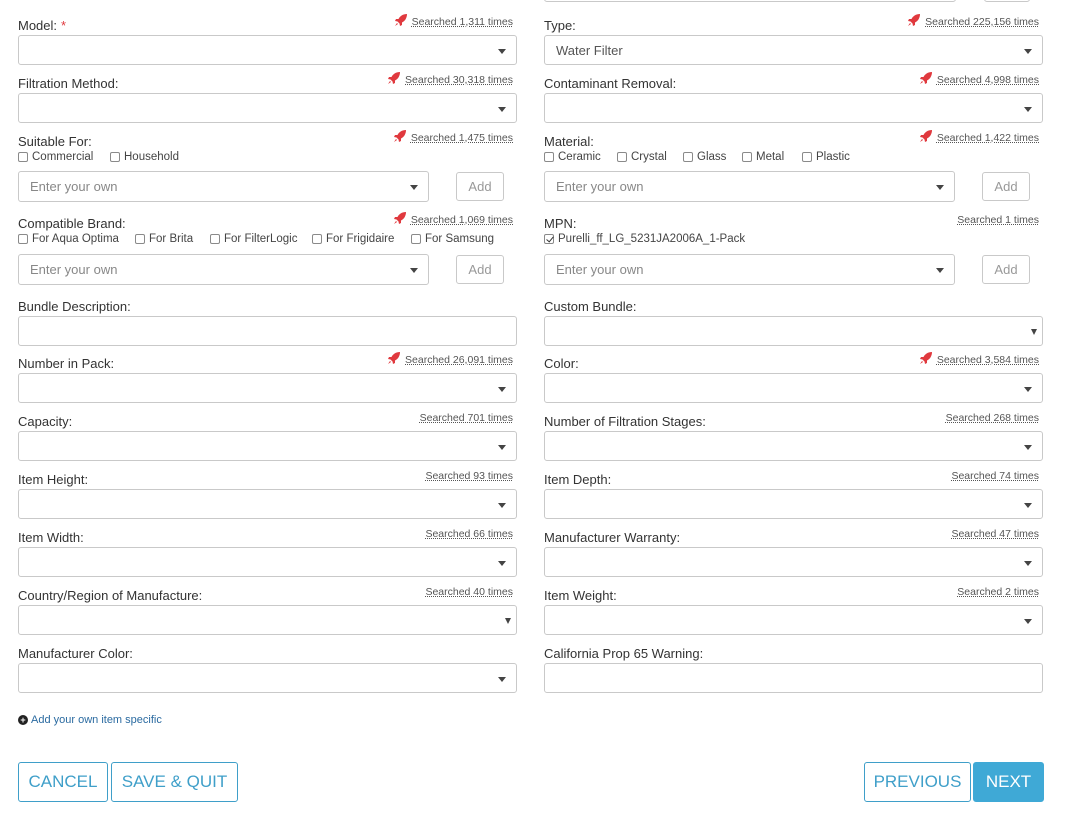 This screenshot has height=824, width=1092. I want to click on california-prop65-input, so click(793, 678).